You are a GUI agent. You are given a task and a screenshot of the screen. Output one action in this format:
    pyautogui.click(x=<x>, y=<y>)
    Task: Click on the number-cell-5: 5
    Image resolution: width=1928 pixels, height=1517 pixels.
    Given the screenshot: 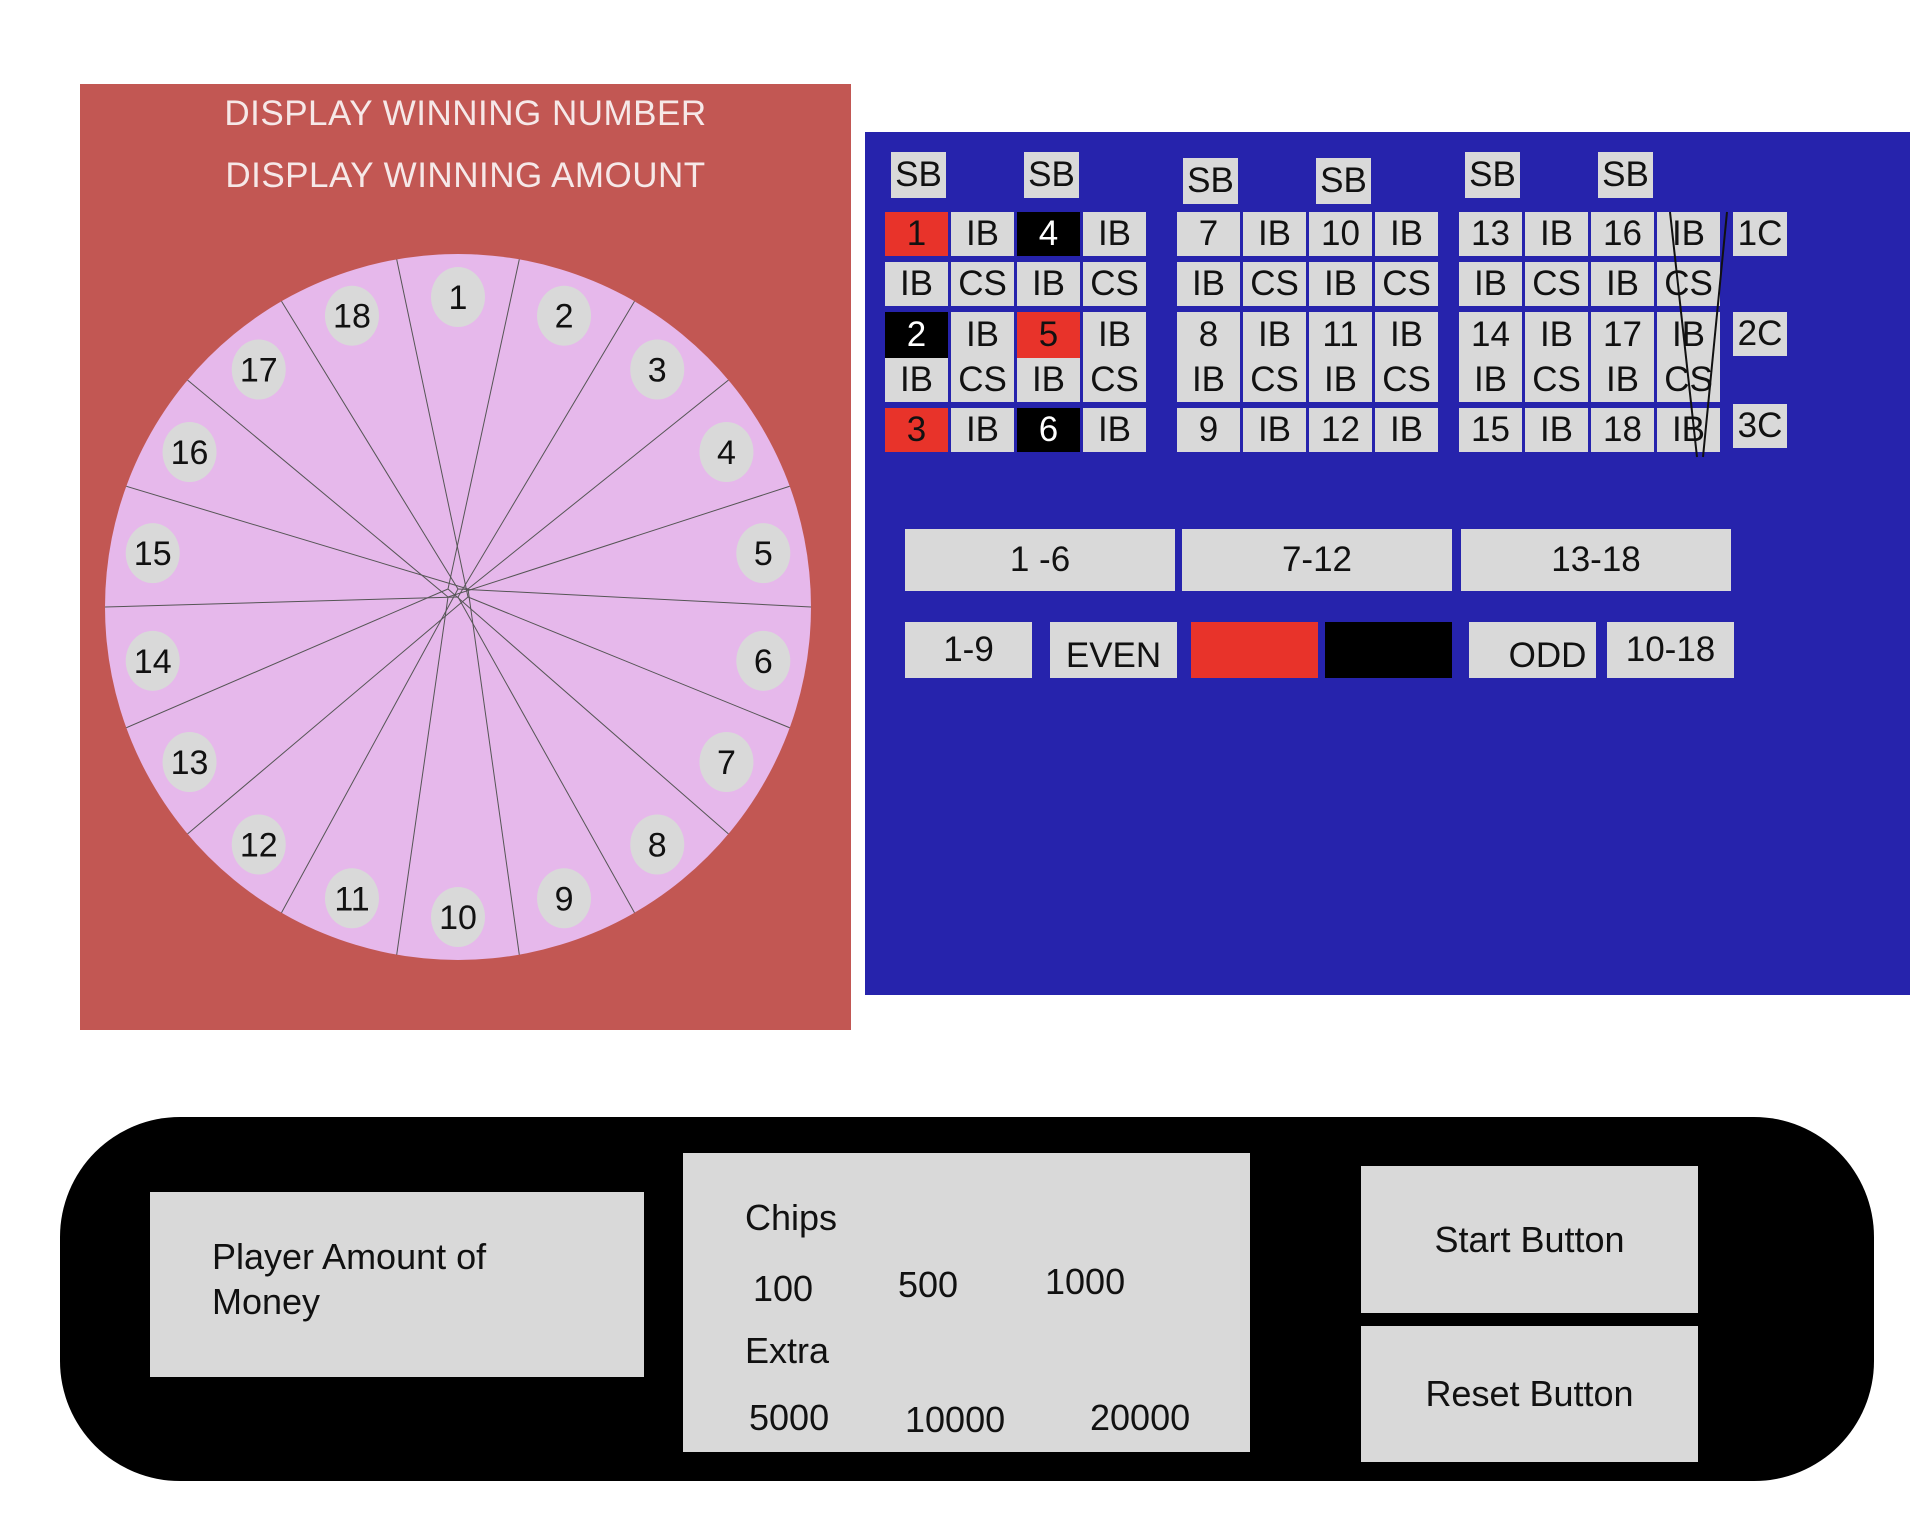 What is the action you would take?
    pyautogui.click(x=1048, y=335)
    